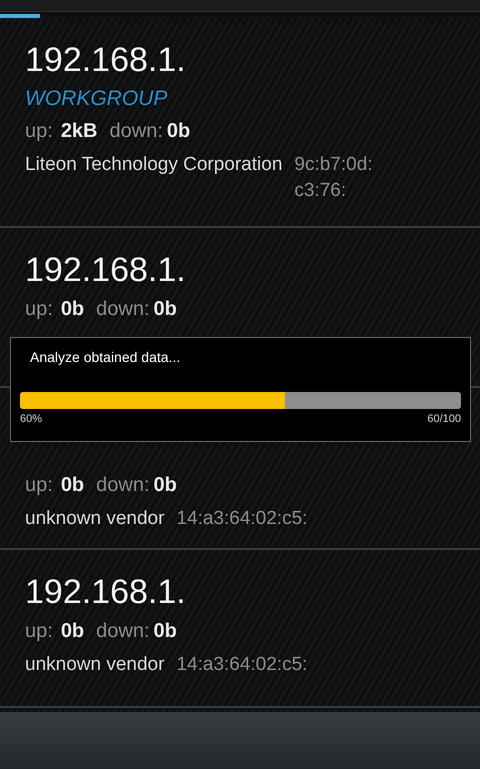 This screenshot has width=480, height=769. What do you see at coordinates (31, 419) in the screenshot?
I see `progress-percent: 60%` at bounding box center [31, 419].